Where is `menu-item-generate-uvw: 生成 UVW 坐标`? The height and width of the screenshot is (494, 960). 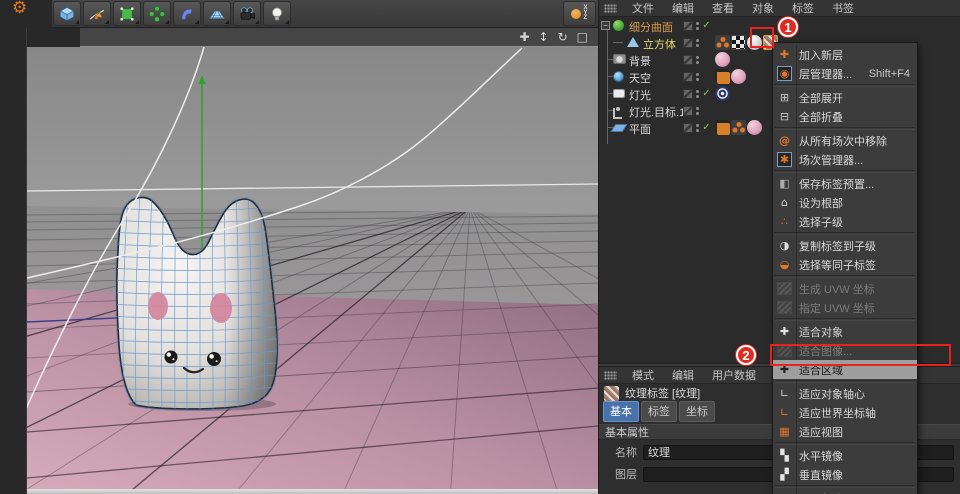
menu-item-generate-uvw: 生成 UVW 坐标 is located at coordinates (845, 288).